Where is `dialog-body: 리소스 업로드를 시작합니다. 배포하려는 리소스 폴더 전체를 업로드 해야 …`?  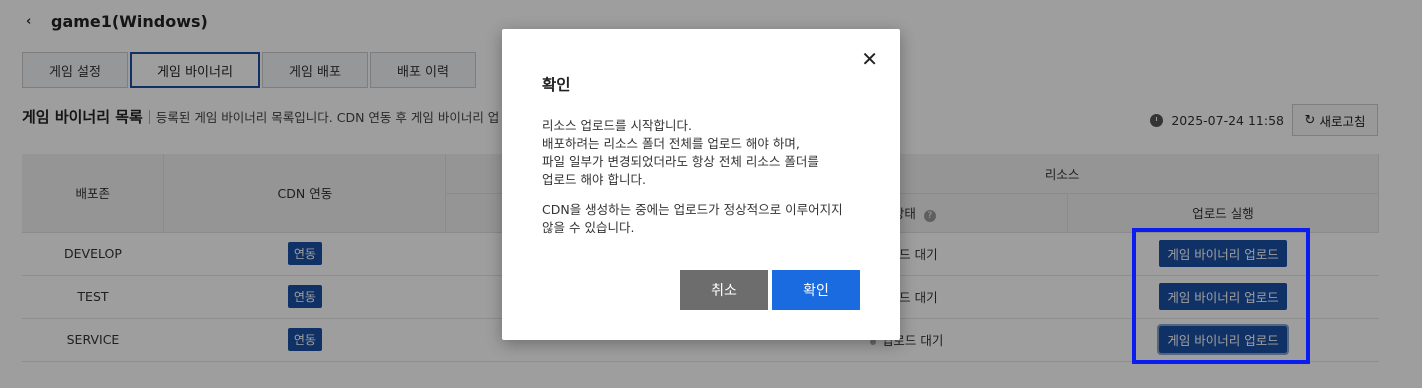 dialog-body: 리소스 업로드를 시작합니다. 배포하려는 리소스 폴더 전체를 업로드 해야 … is located at coordinates (707, 183).